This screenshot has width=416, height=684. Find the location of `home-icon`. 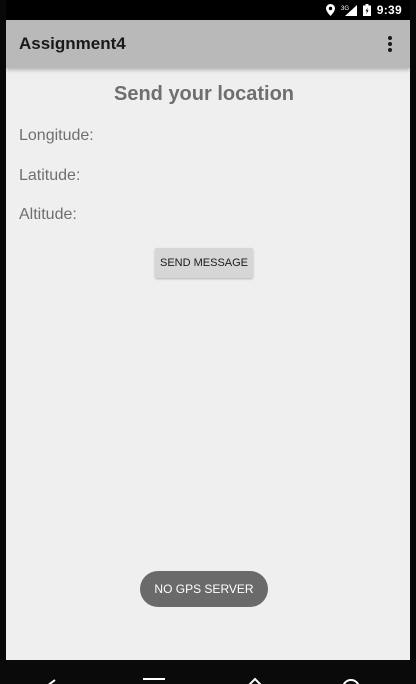

home-icon is located at coordinates (255, 672).